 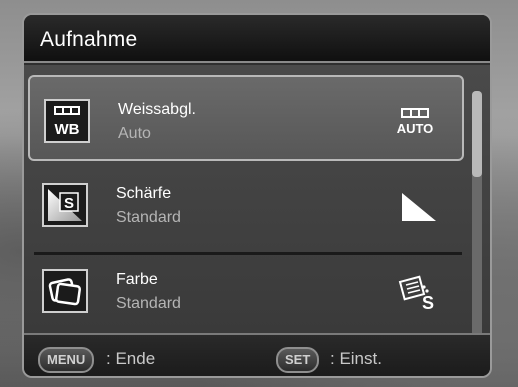 I want to click on color-standard-icon: S, so click(x=418, y=291).